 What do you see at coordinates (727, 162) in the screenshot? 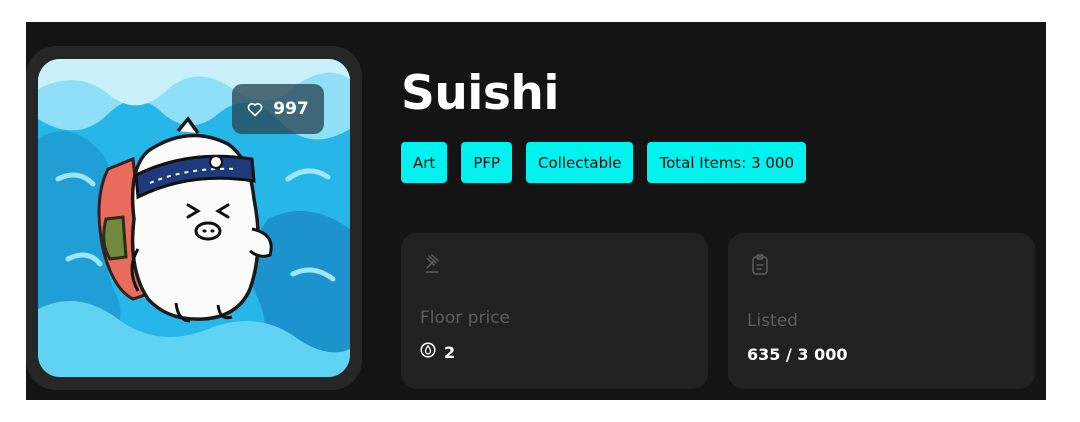
I see `tag-total-items: Total Items: 3 000` at bounding box center [727, 162].